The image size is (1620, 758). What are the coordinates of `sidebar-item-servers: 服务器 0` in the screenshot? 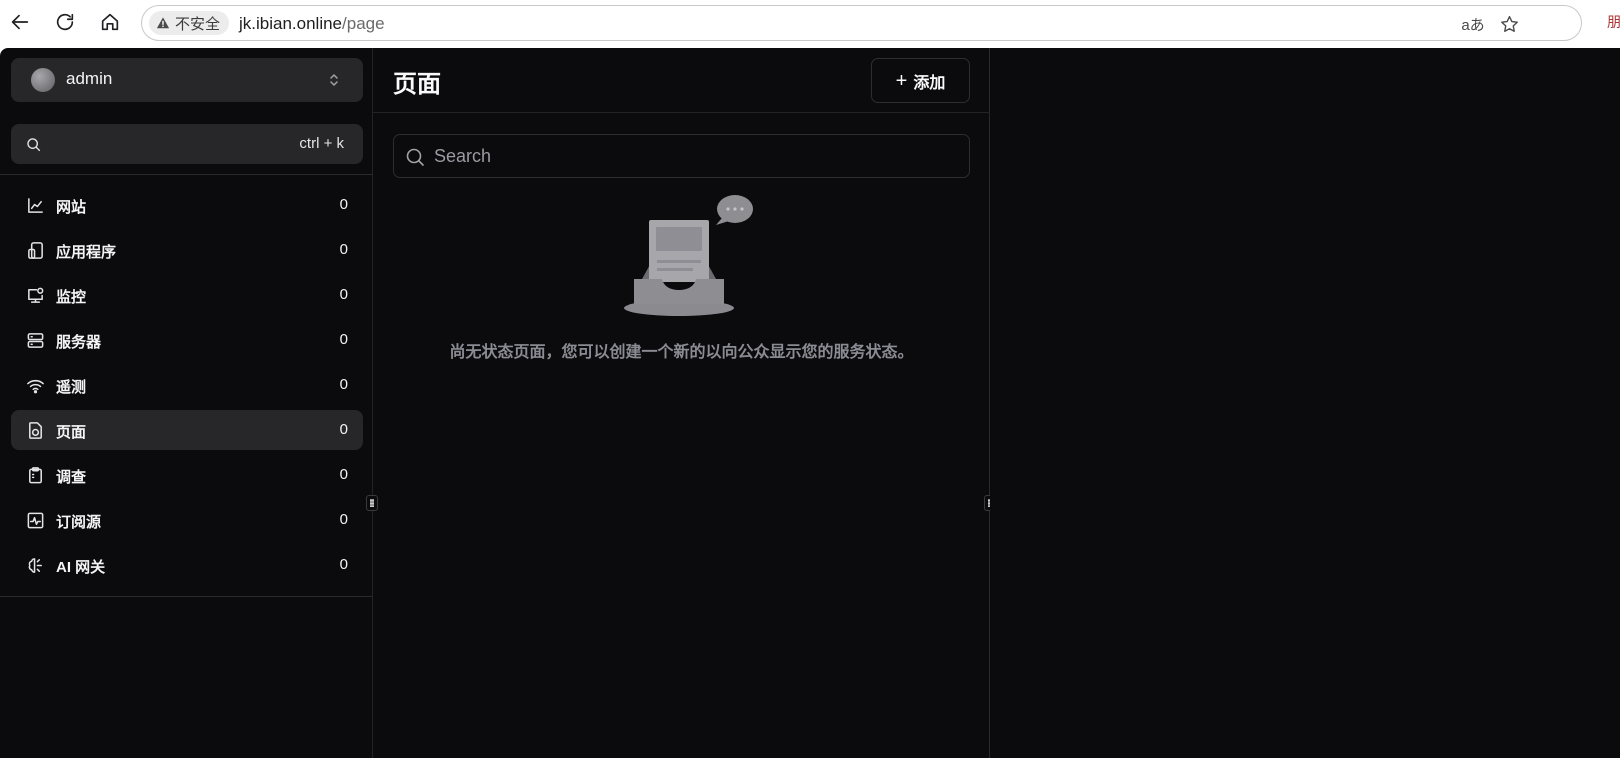 It's located at (187, 340).